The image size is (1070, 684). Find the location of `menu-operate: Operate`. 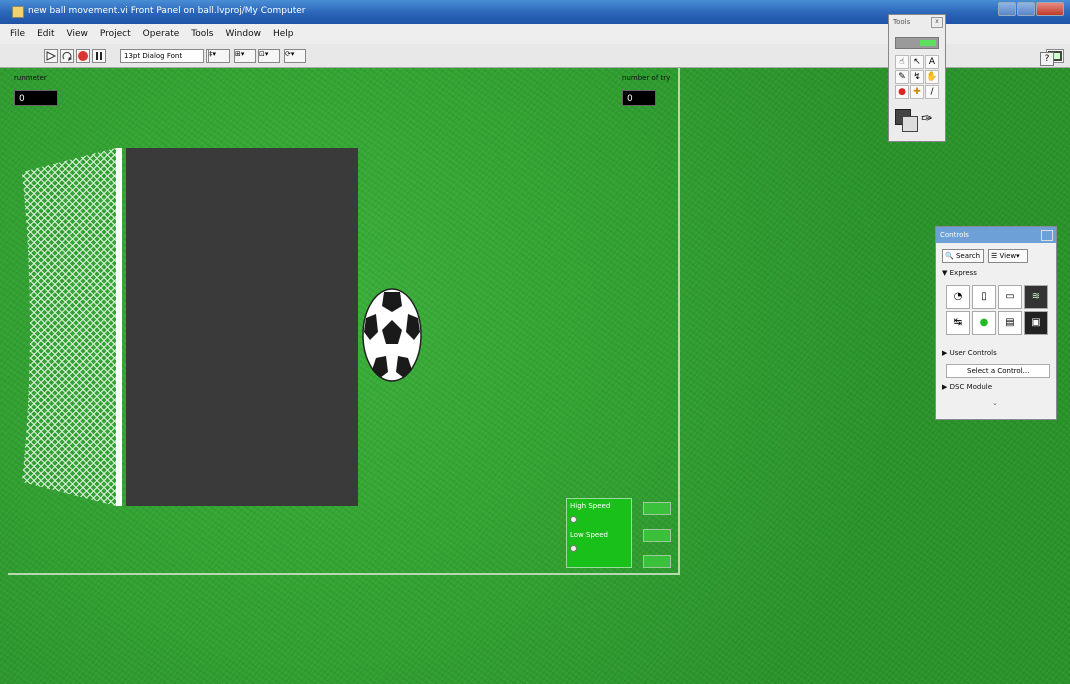

menu-operate: Operate is located at coordinates (161, 34).